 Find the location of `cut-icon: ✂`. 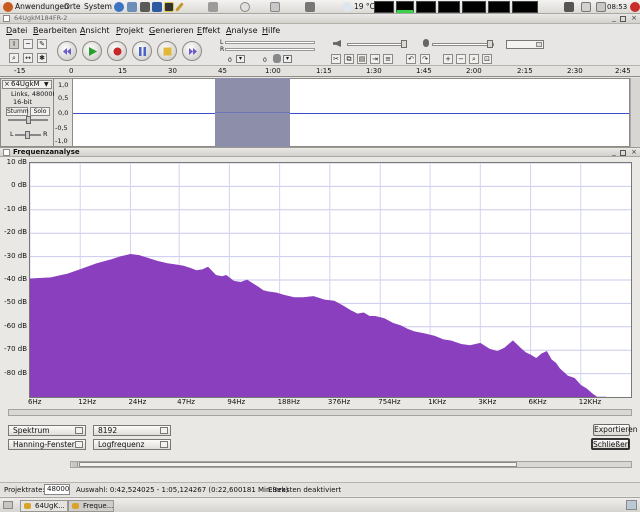

cut-icon: ✂ is located at coordinates (336, 59).